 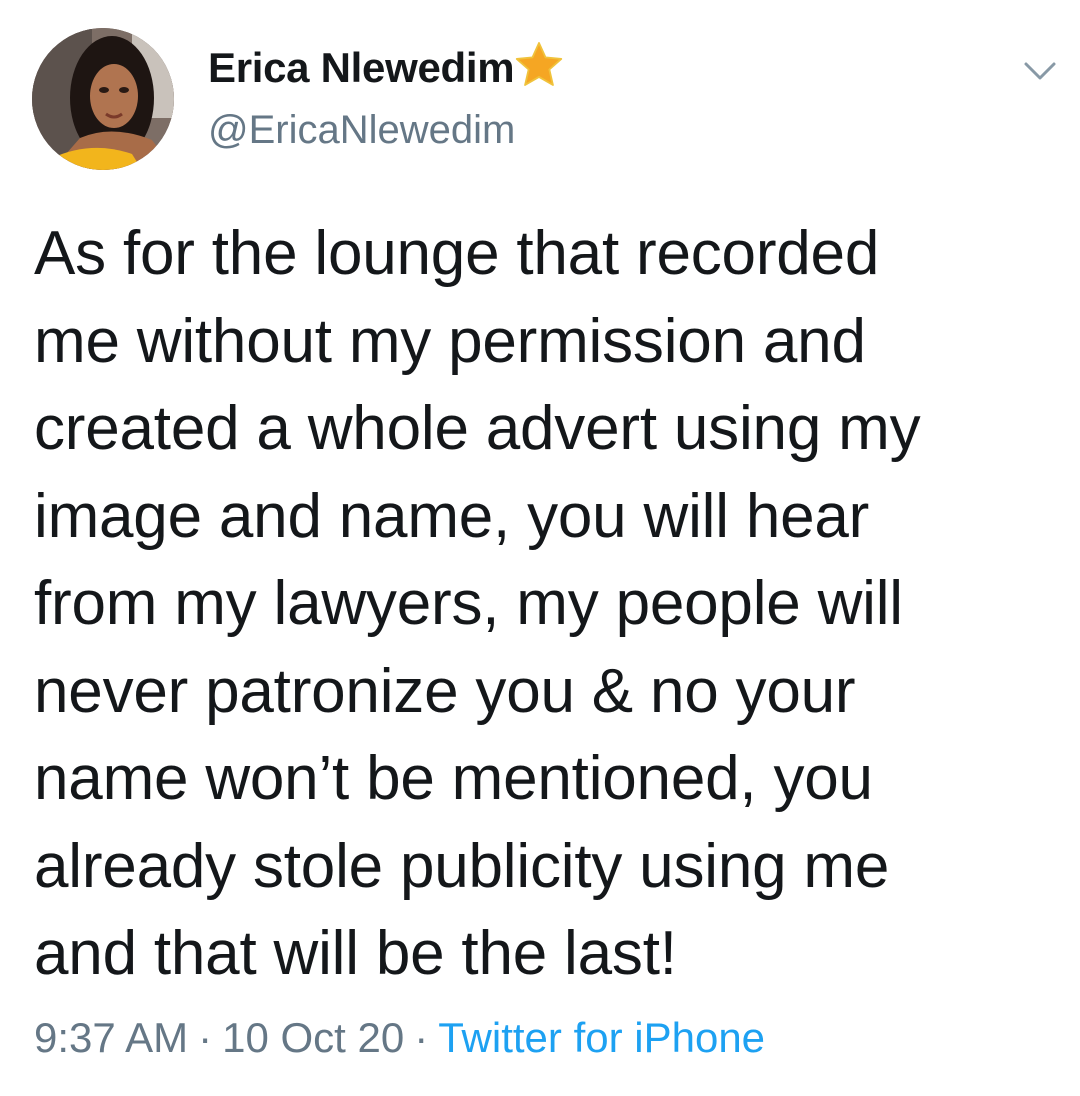 What do you see at coordinates (539, 64) in the screenshot?
I see `star-icon` at bounding box center [539, 64].